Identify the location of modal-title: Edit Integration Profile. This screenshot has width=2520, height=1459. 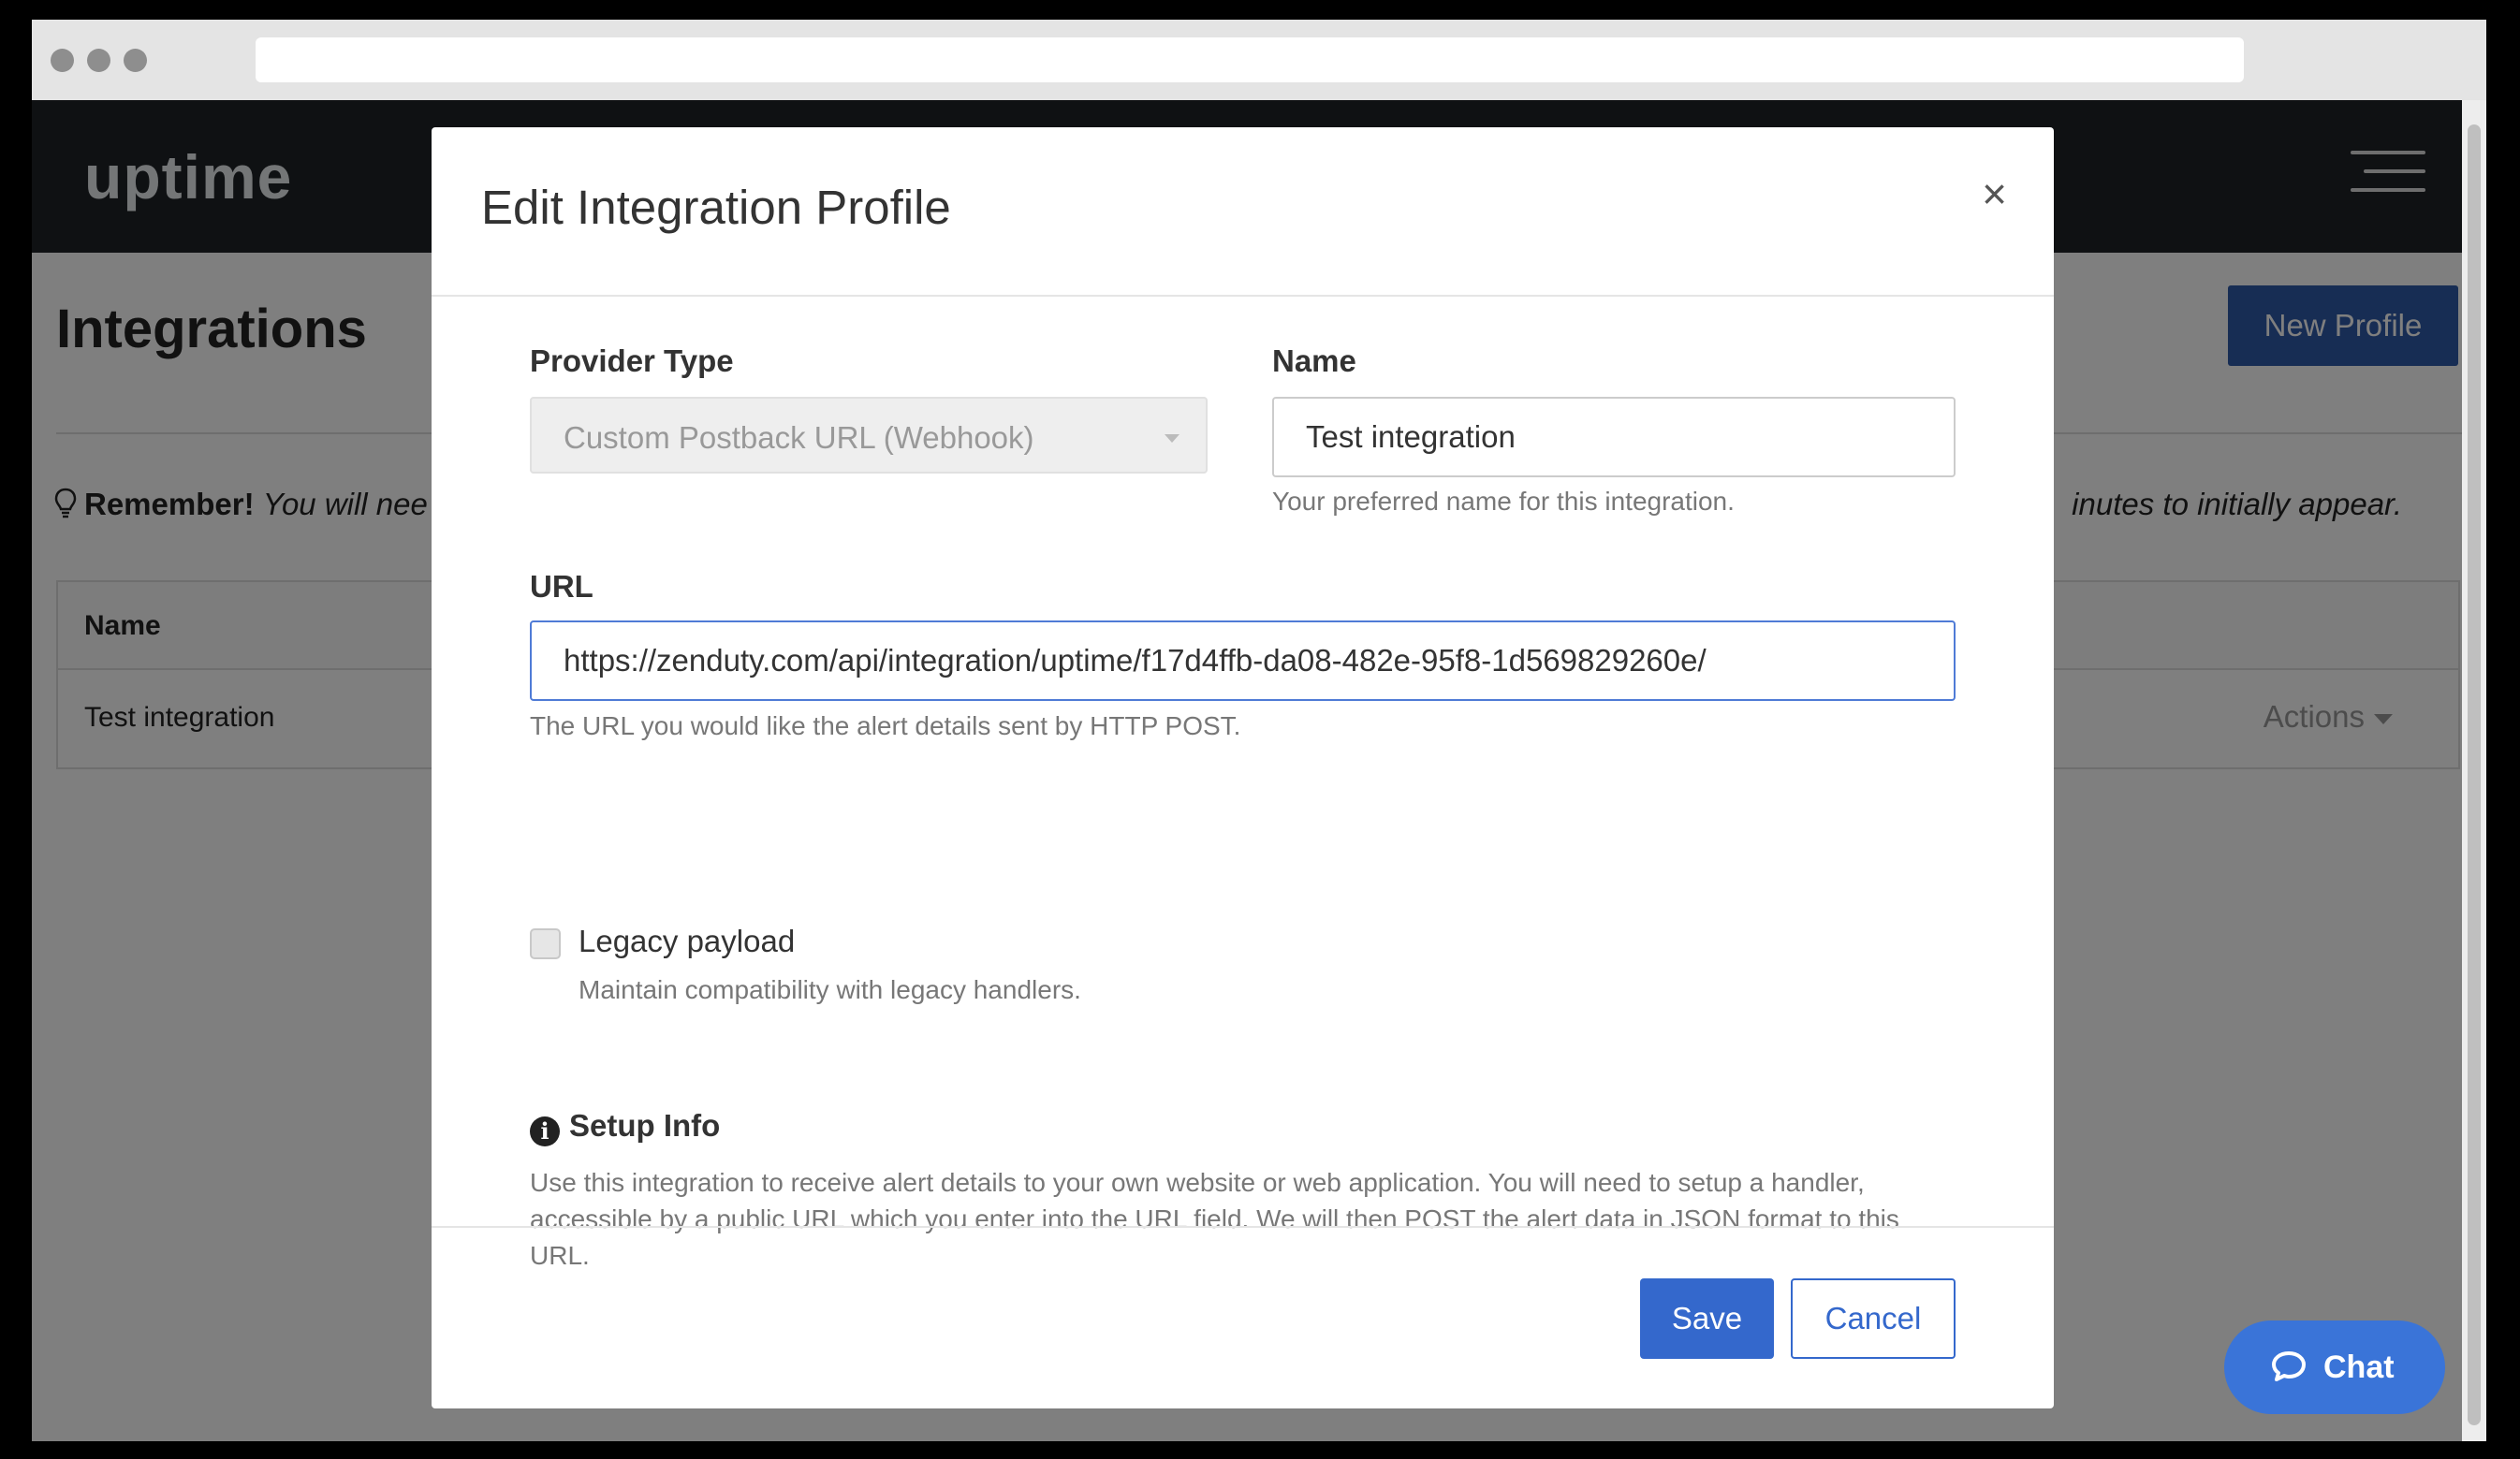
(716, 208).